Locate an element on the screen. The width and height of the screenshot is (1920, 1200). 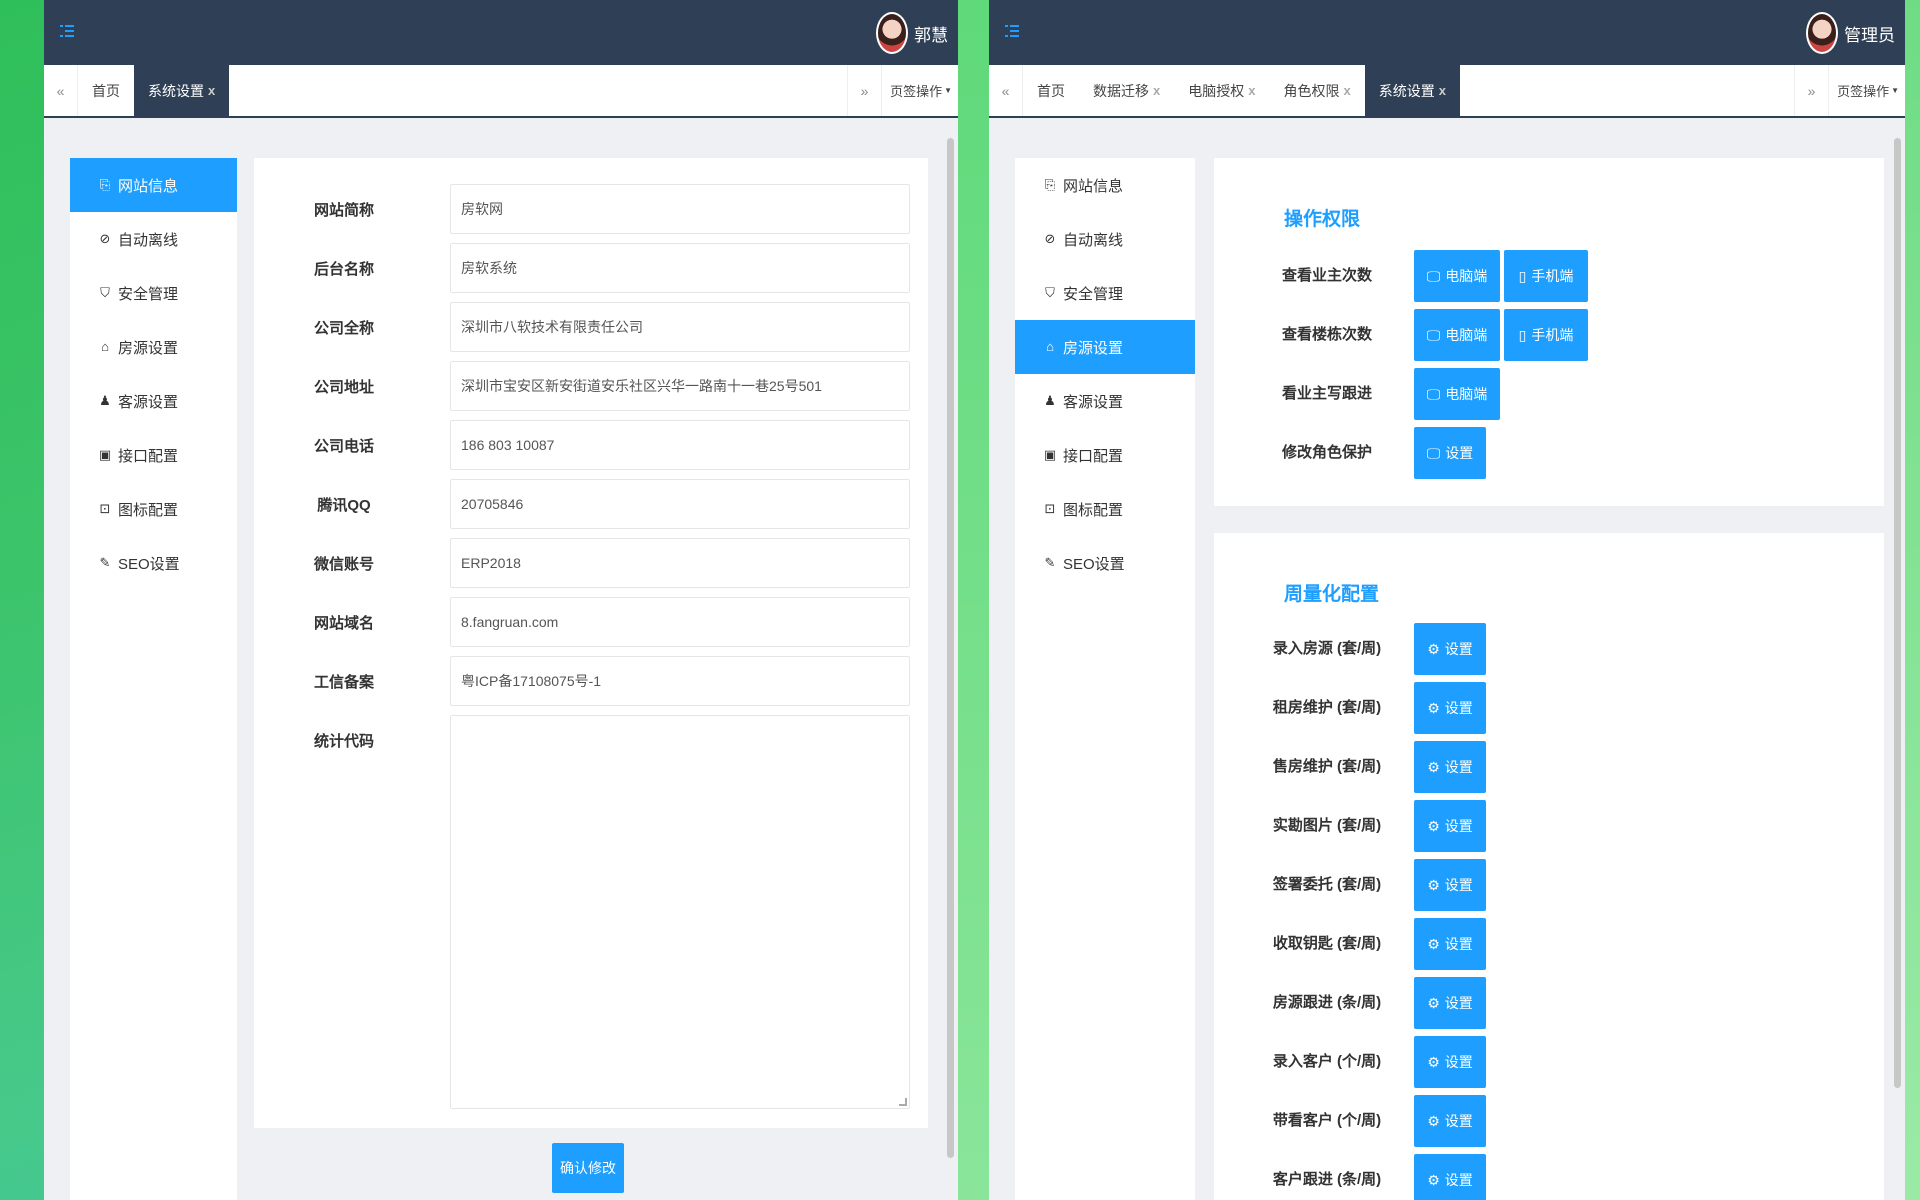
confirm-button: 确认修改 is located at coordinates (588, 1168).